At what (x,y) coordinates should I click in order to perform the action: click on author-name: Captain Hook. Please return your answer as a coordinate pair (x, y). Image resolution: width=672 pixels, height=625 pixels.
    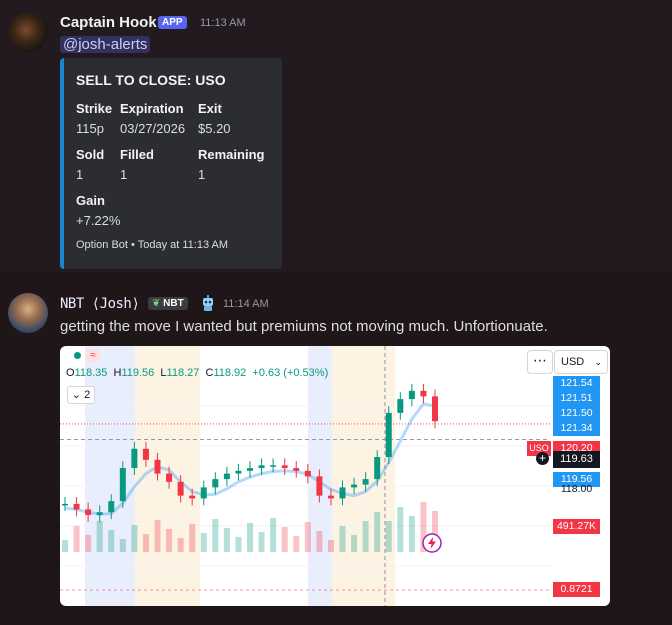
    Looking at the image, I should click on (108, 22).